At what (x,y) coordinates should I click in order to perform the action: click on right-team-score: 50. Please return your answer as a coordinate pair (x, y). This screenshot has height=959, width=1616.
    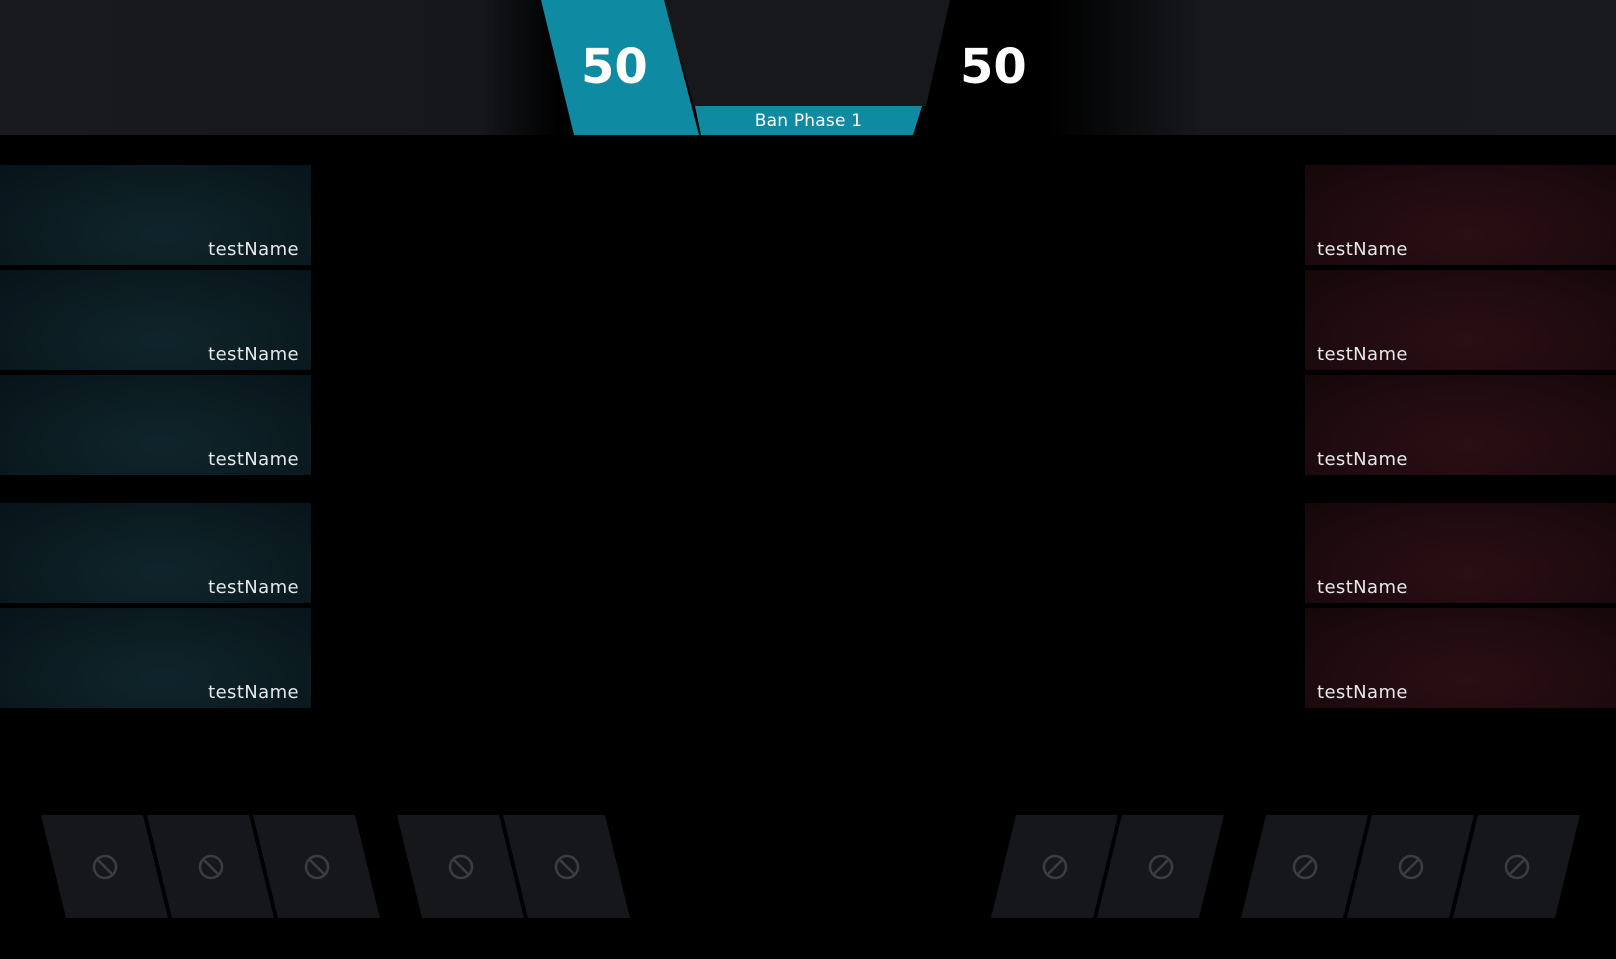
    Looking at the image, I should click on (993, 67).